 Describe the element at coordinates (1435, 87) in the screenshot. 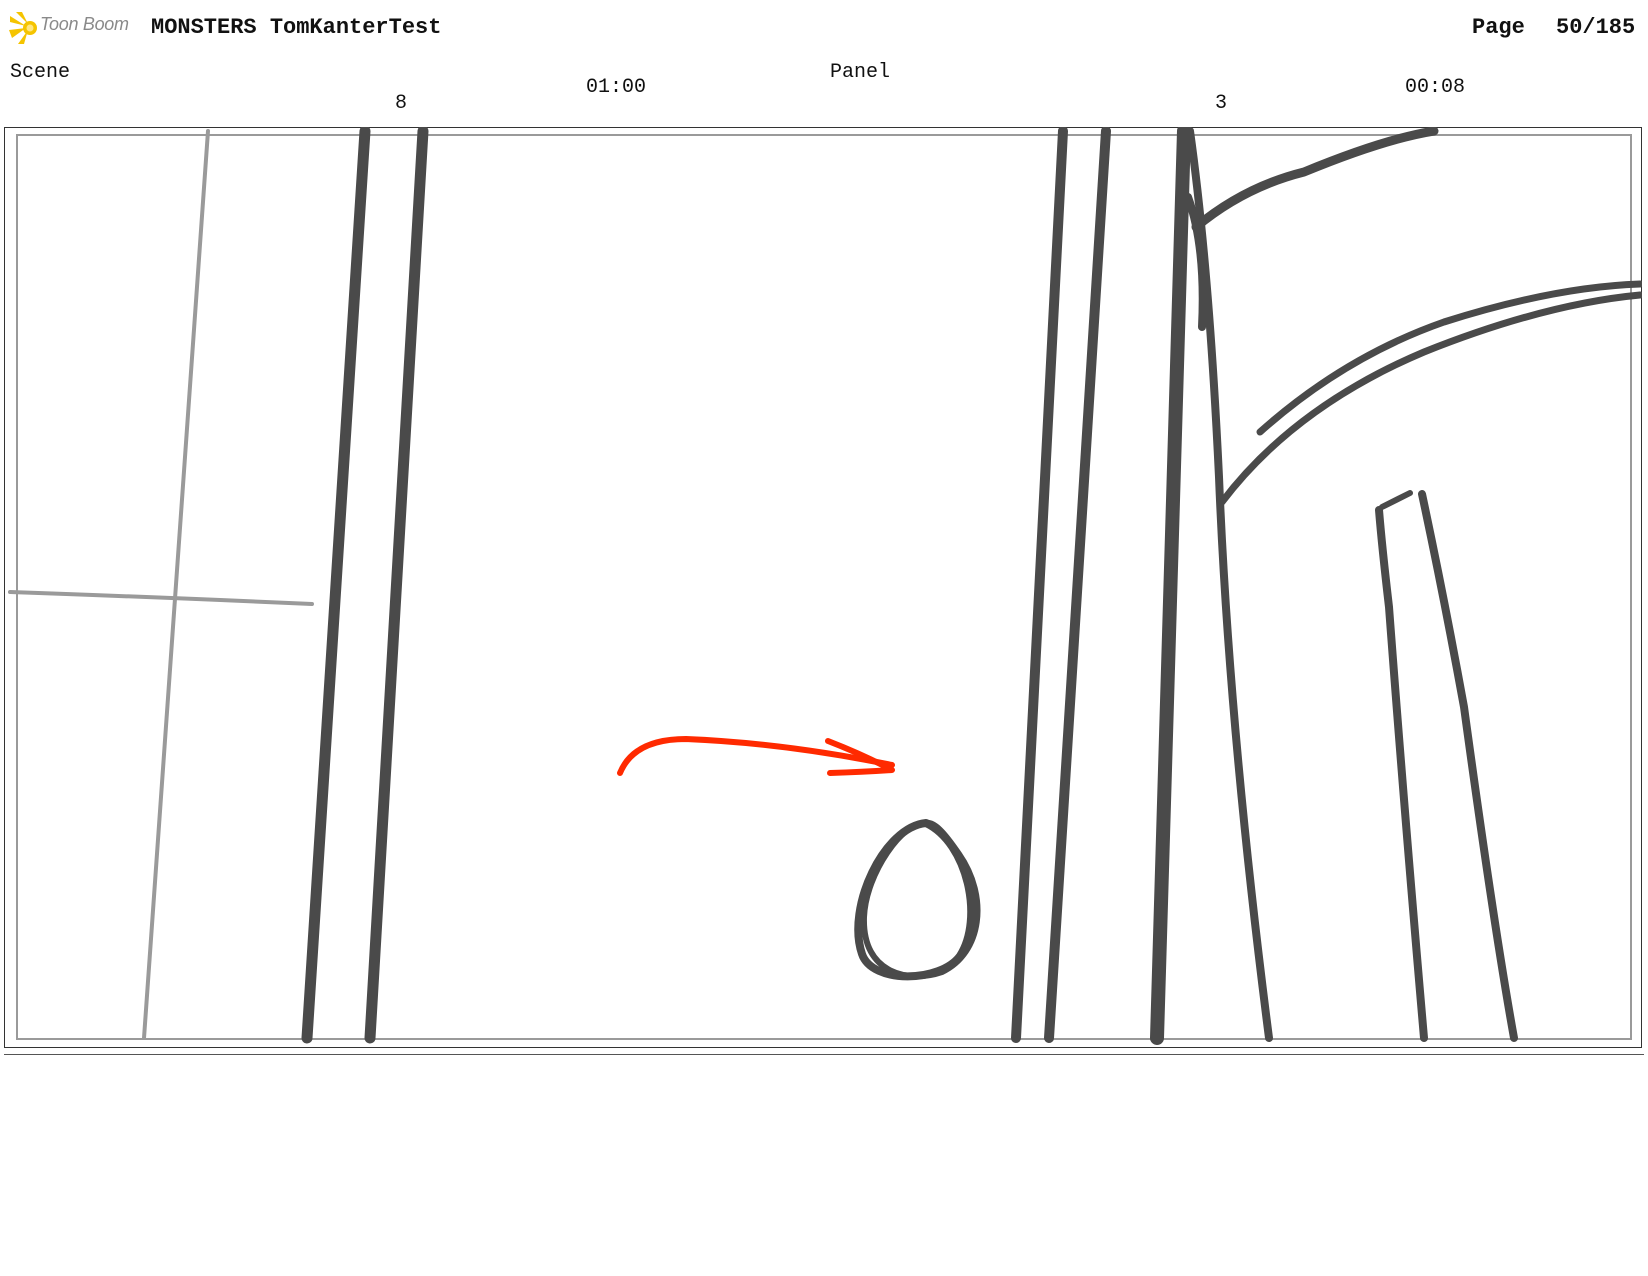

I see `panel-duration: 00:08` at that location.